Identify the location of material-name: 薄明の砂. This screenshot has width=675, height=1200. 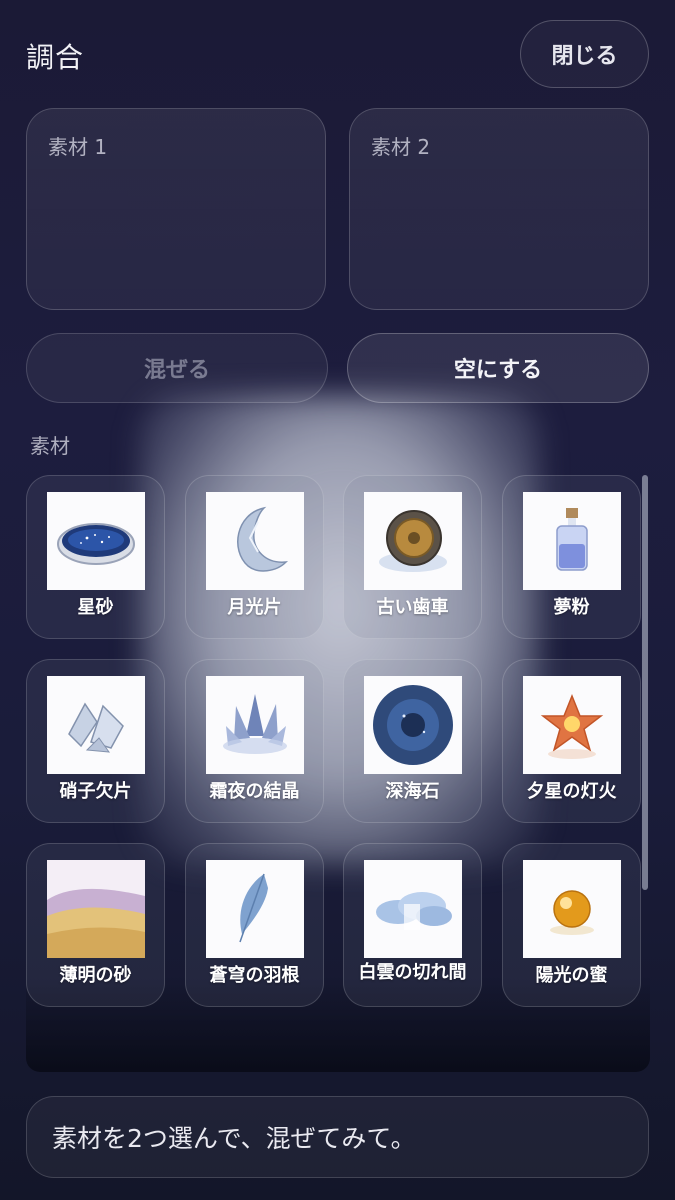
(95, 975).